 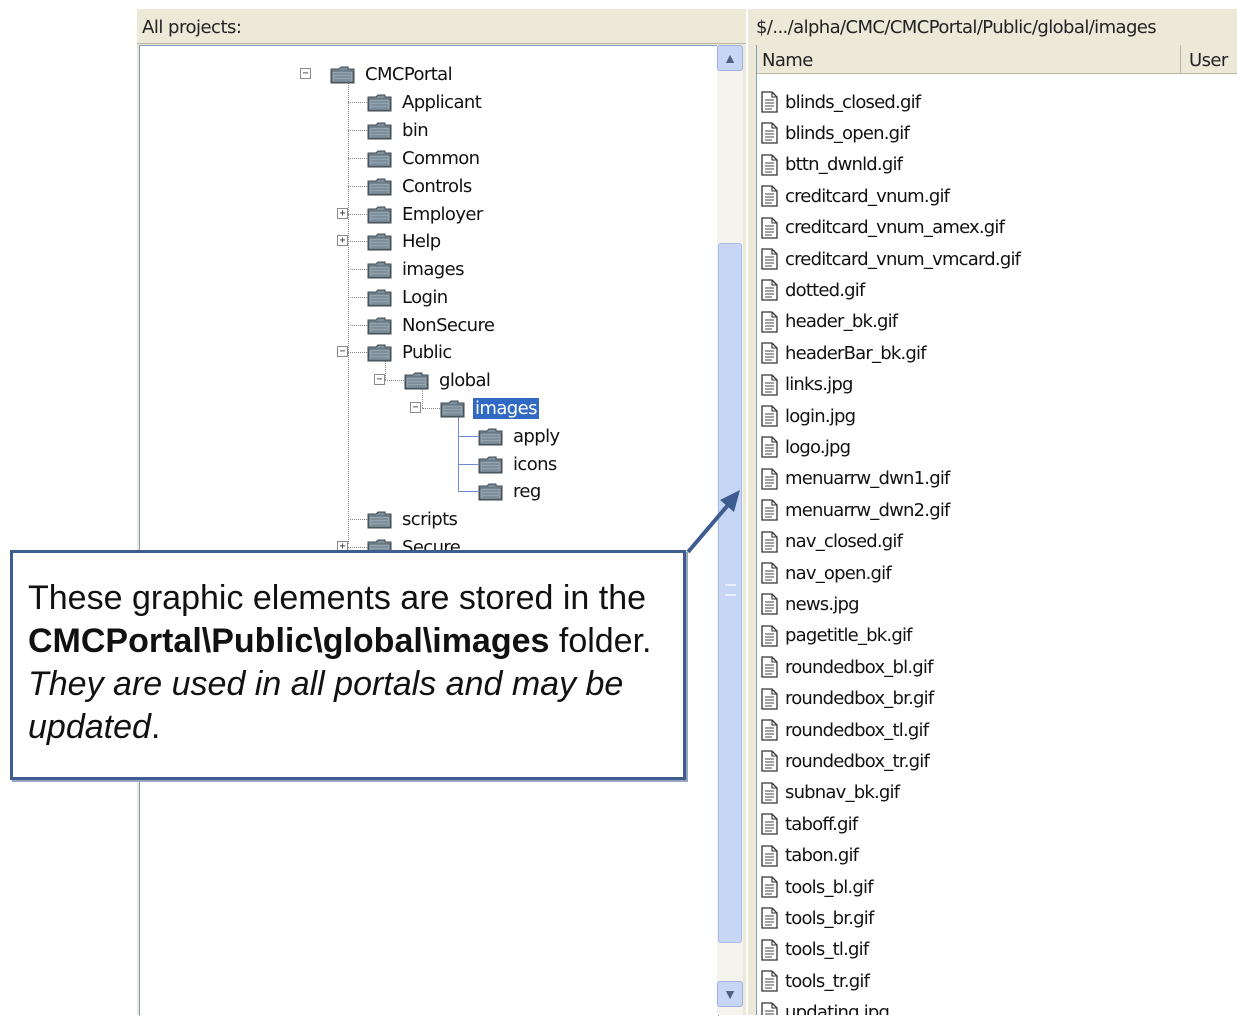 What do you see at coordinates (855, 196) in the screenshot?
I see `file-list-item: creditcard_vnum.gif` at bounding box center [855, 196].